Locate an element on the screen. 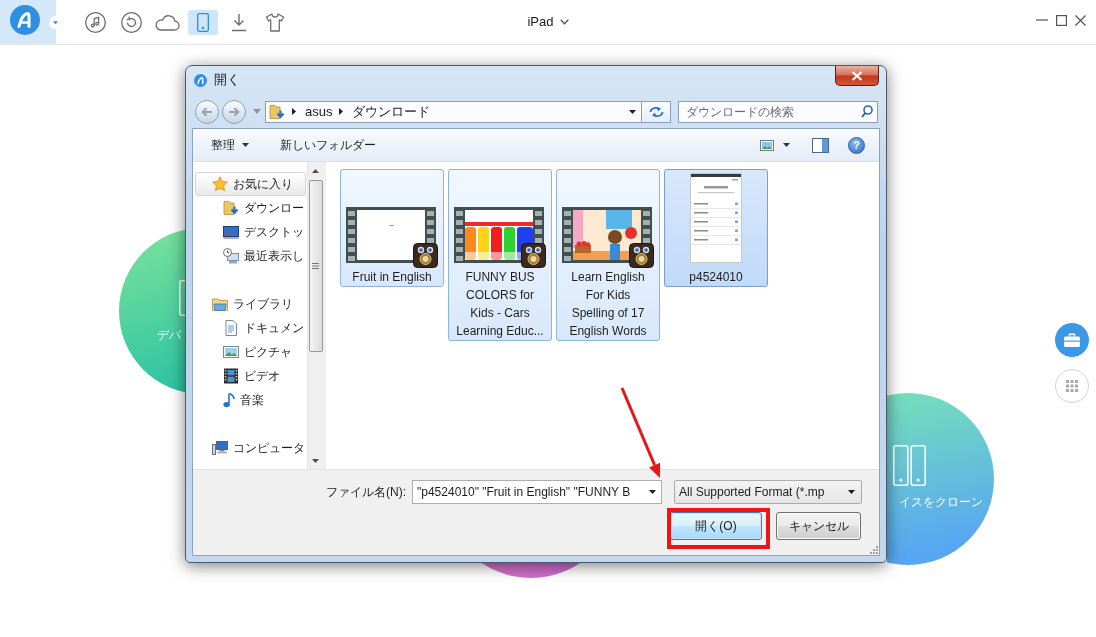  restore-icon is located at coordinates (131, 22).